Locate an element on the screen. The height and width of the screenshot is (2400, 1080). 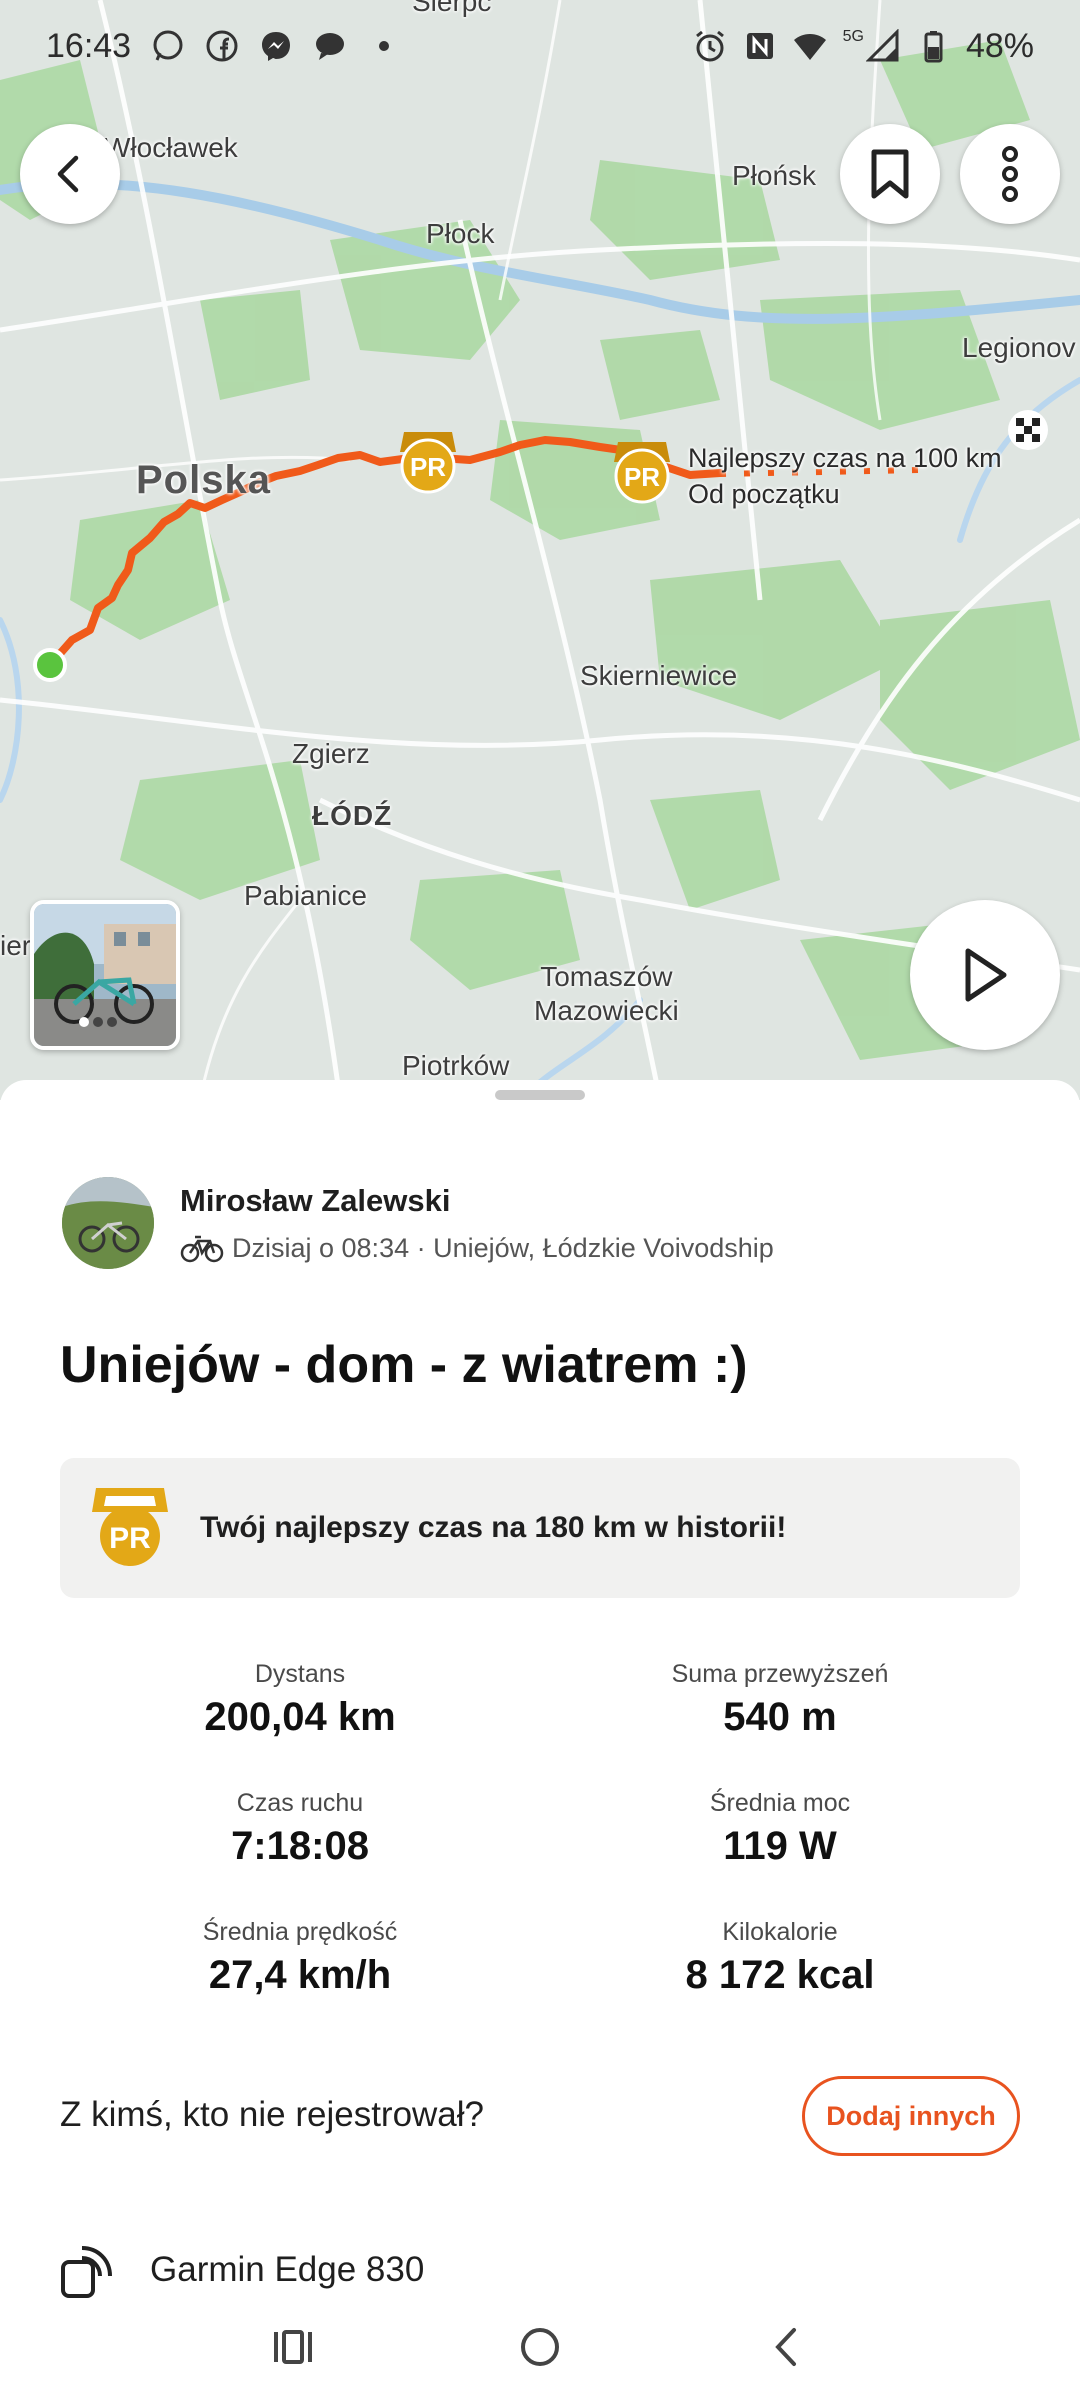
stat-label: Dystans is located at coordinates (300, 1674).